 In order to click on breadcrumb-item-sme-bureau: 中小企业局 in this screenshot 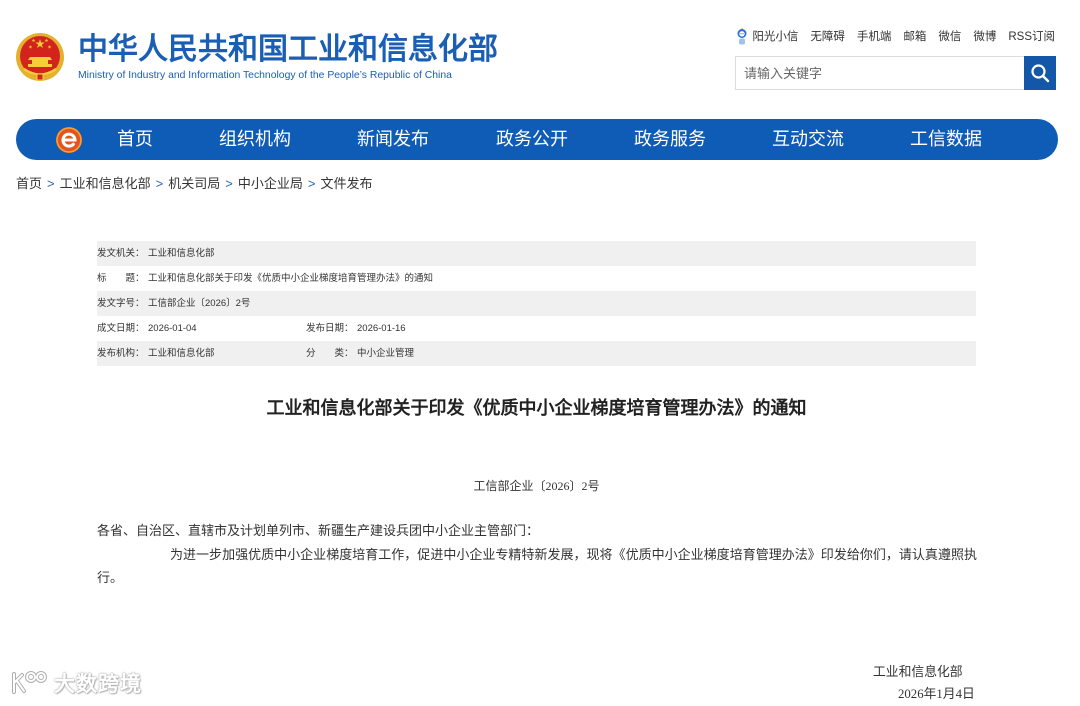, I will do `click(270, 183)`.